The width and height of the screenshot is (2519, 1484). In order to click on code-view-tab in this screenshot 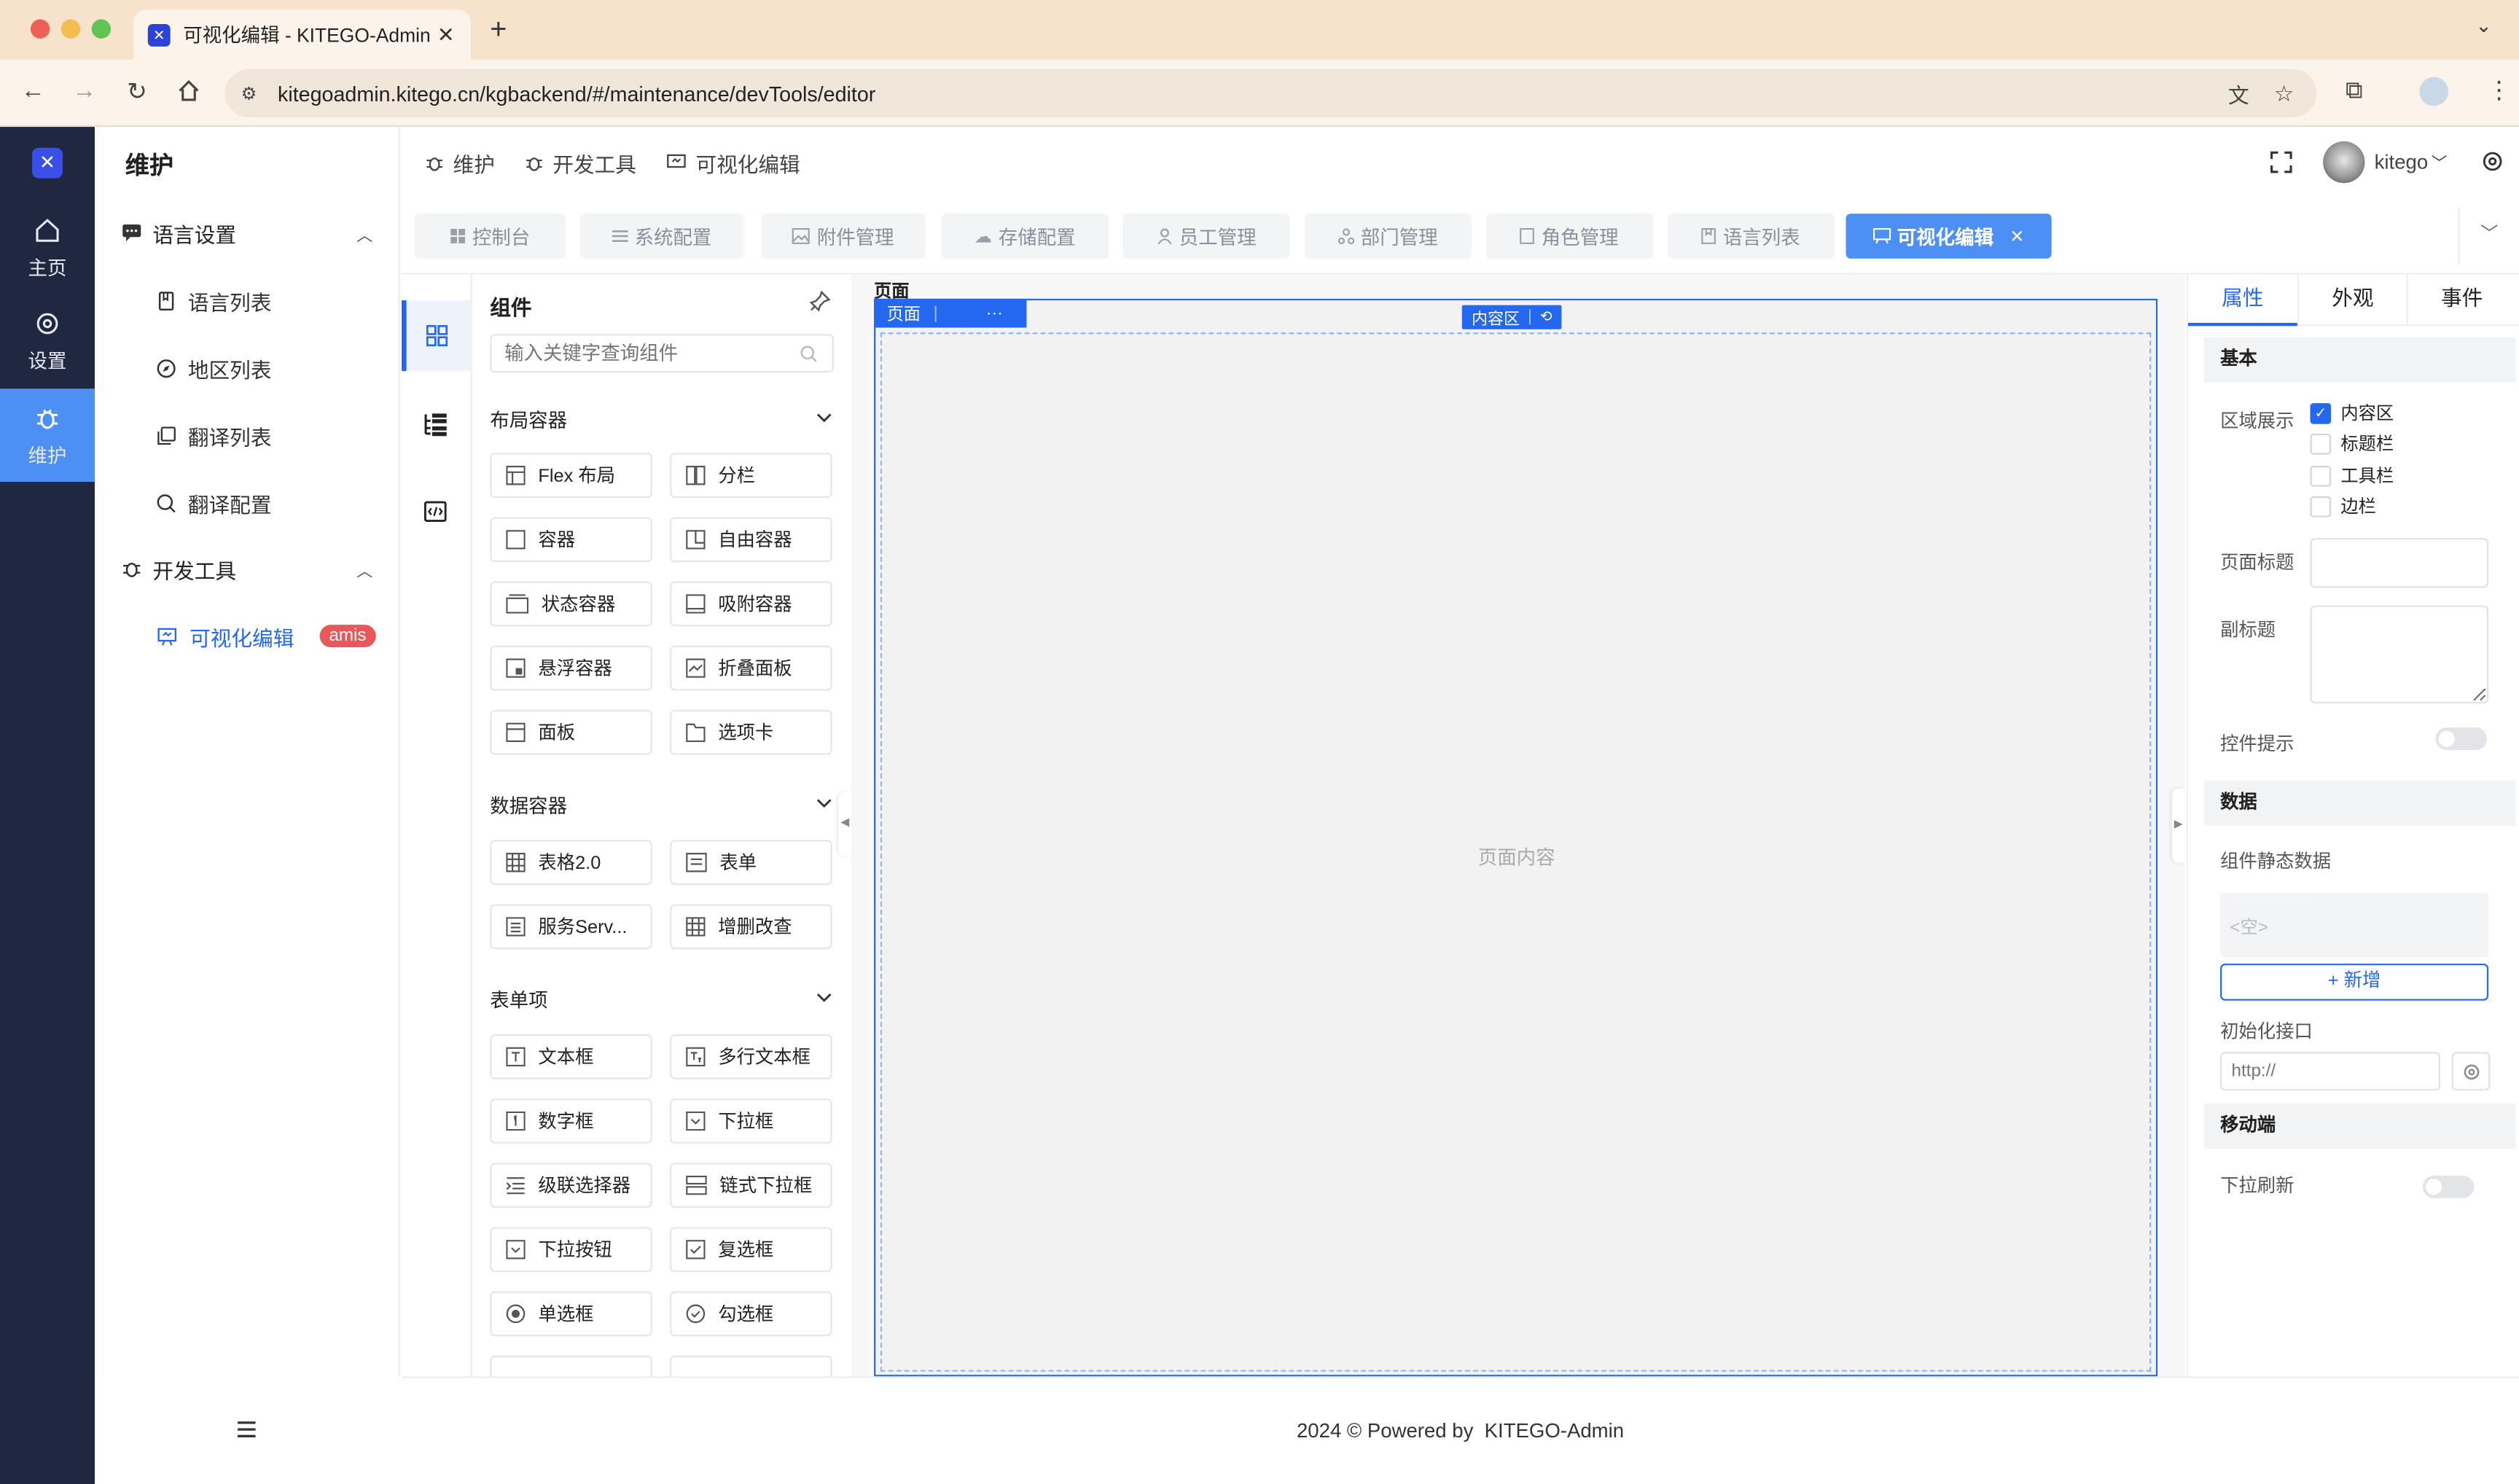, I will do `click(435, 512)`.